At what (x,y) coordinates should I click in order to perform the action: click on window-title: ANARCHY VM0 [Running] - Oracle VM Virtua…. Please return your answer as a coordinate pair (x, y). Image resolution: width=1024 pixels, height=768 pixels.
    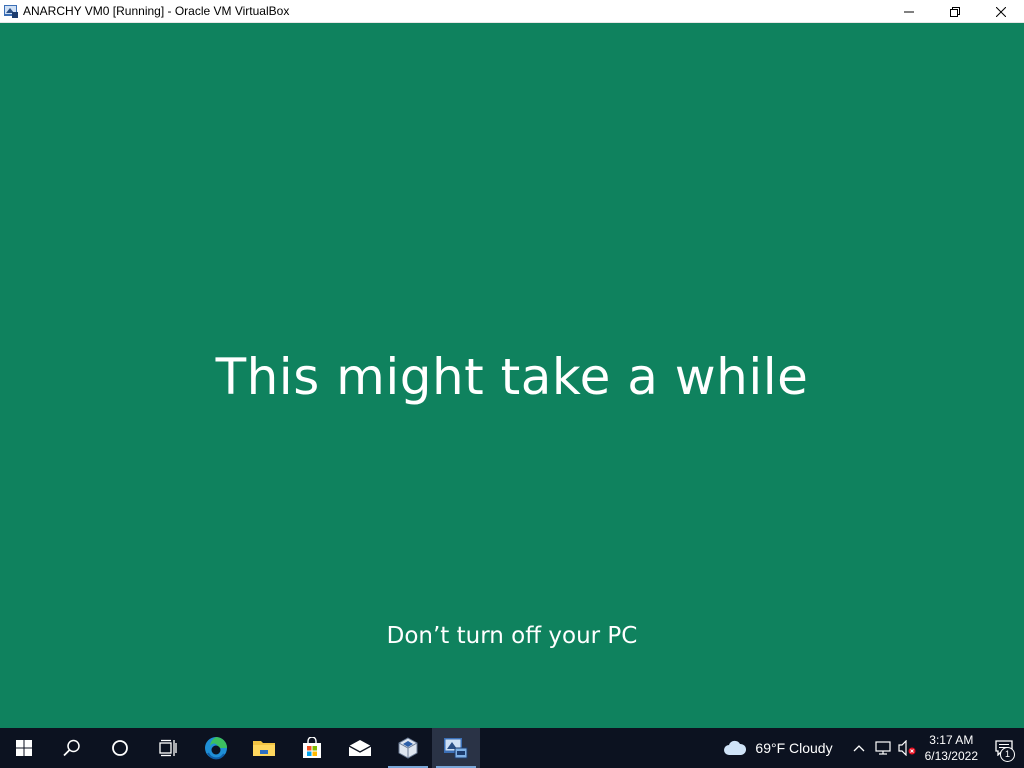
    Looking at the image, I should click on (156, 11).